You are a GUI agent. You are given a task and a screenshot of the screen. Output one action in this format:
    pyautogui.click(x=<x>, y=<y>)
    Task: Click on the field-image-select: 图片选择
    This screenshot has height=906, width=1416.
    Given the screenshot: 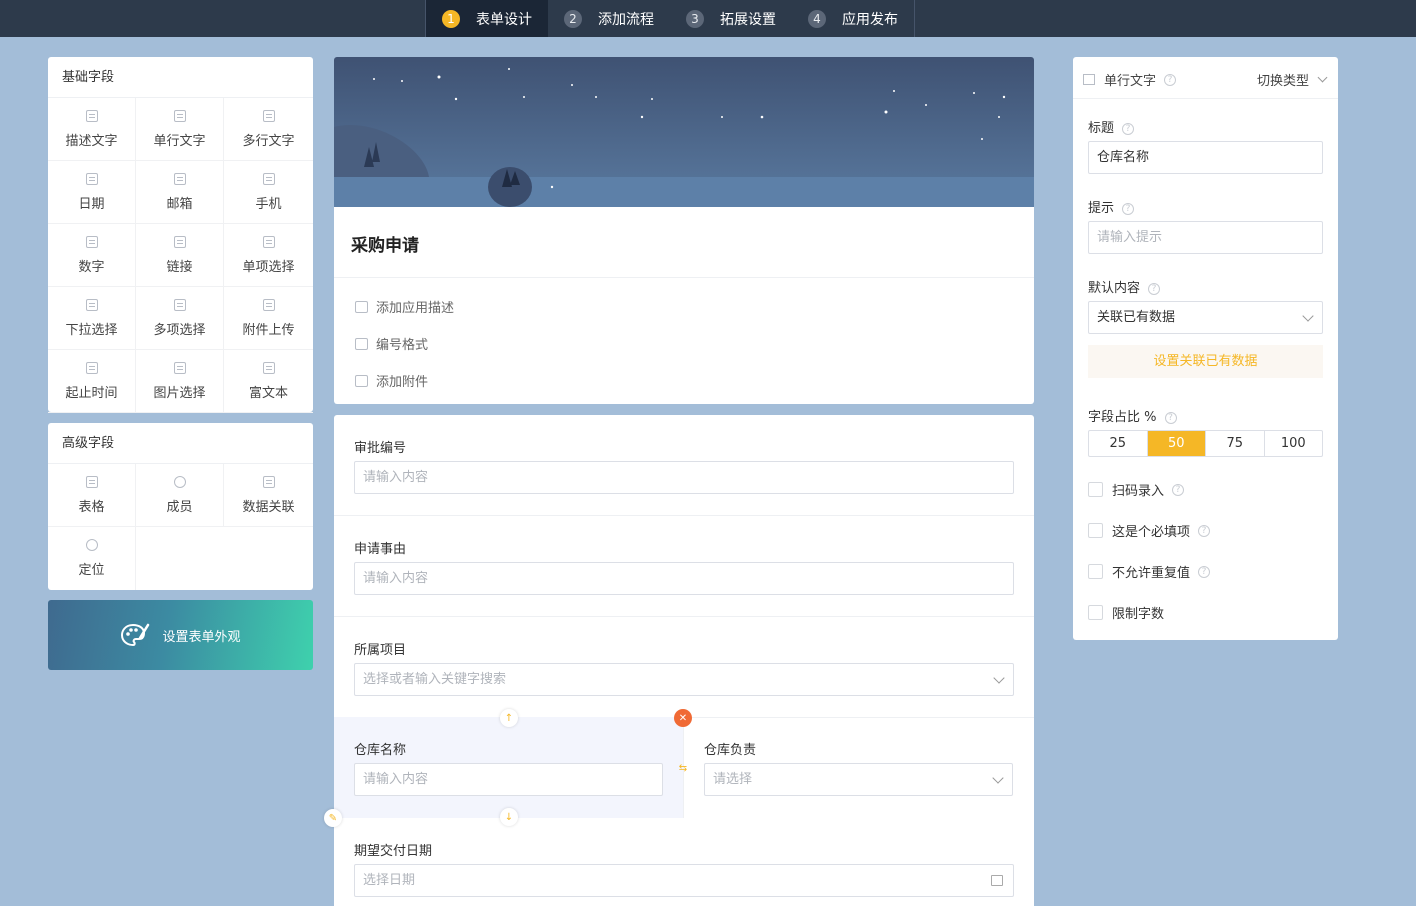 What is the action you would take?
    pyautogui.click(x=180, y=381)
    